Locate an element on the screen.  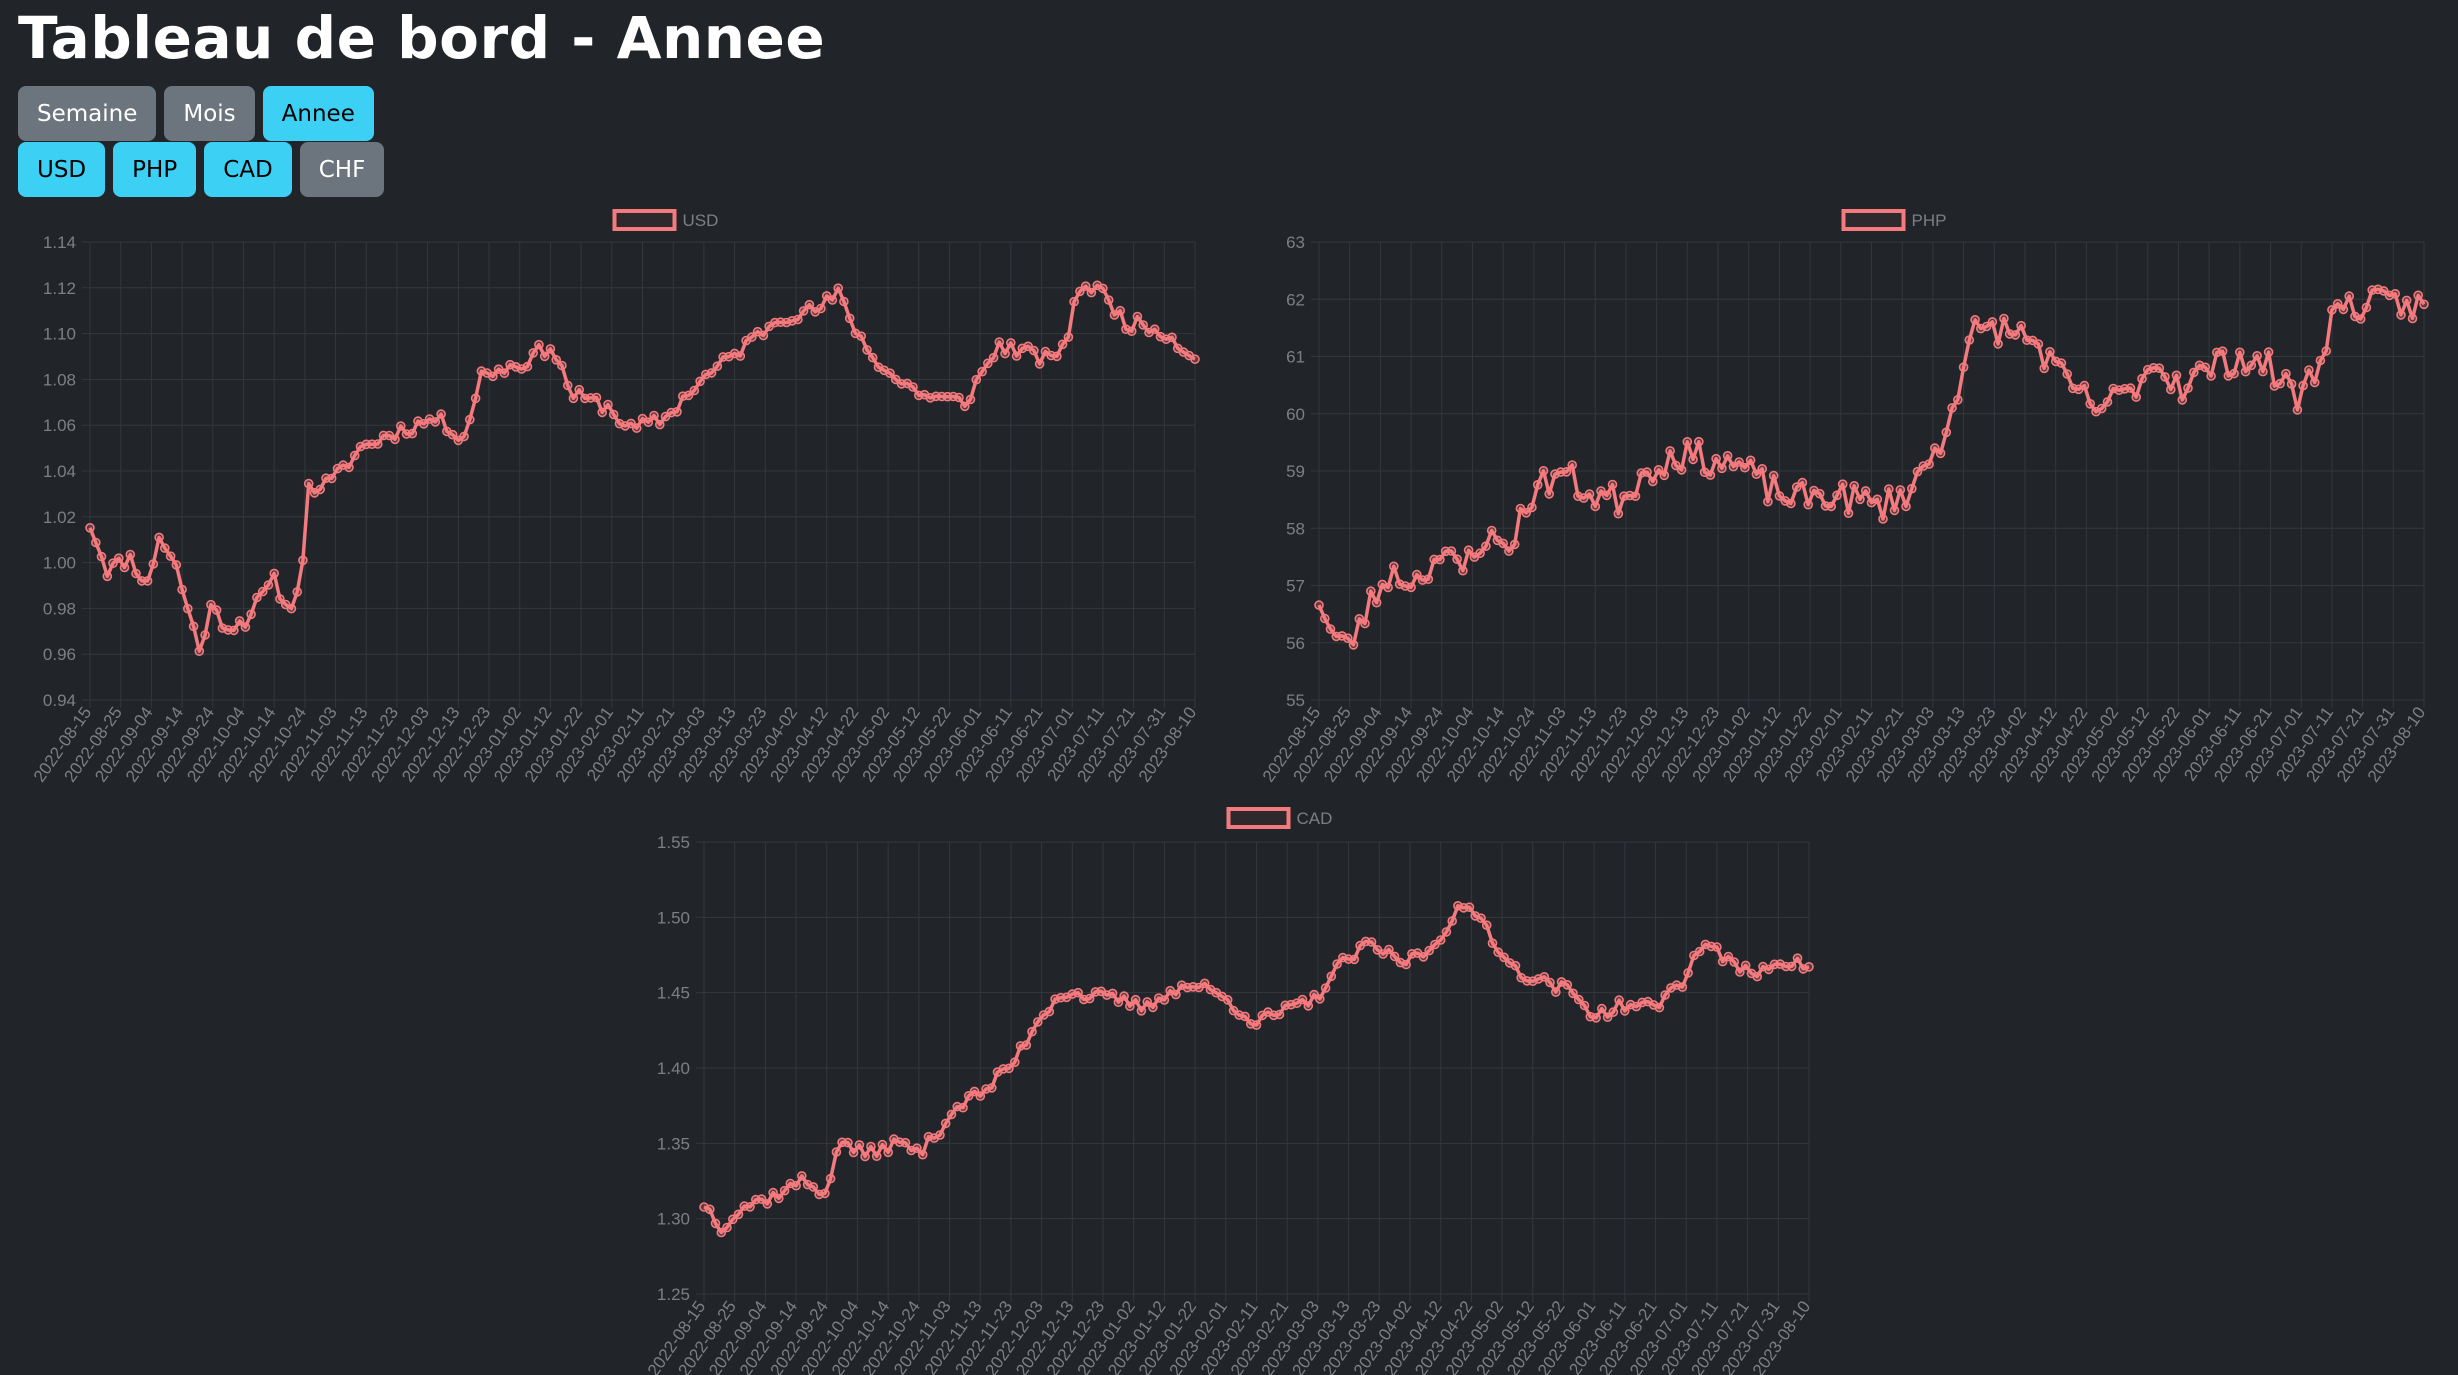
cad-y-tick-label: 1.25 is located at coordinates (673, 1294).